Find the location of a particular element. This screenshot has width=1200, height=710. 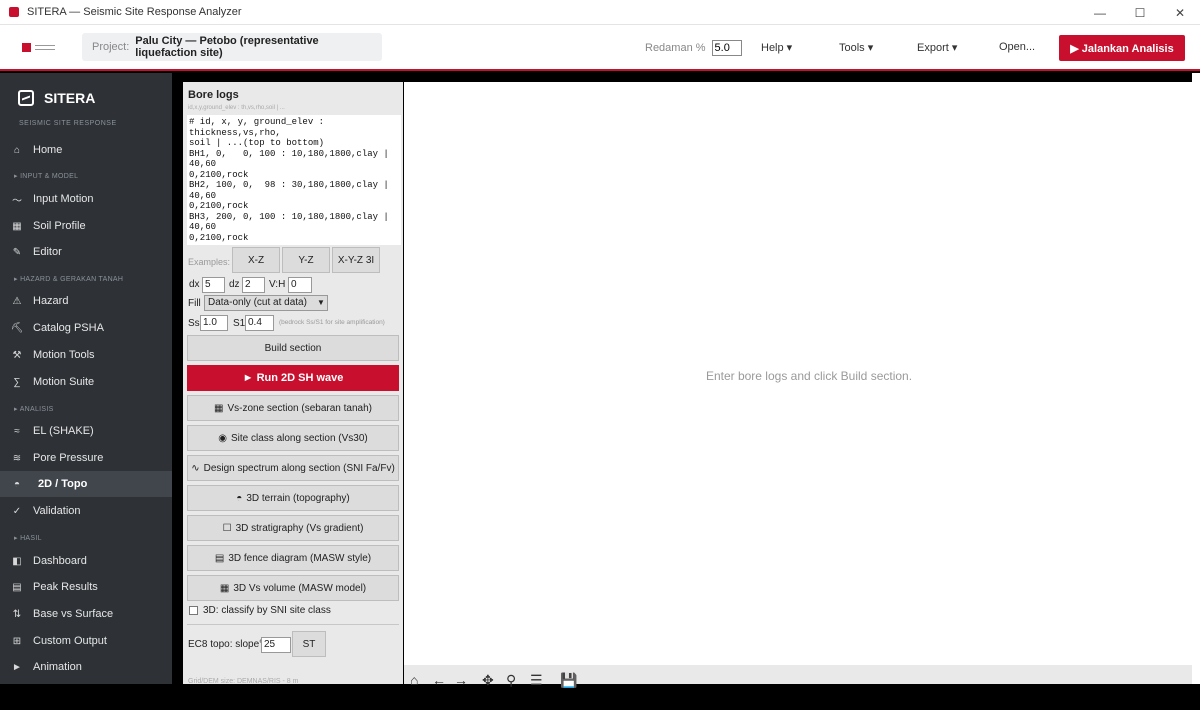

table-icon: ▤ is located at coordinates (17, 587).